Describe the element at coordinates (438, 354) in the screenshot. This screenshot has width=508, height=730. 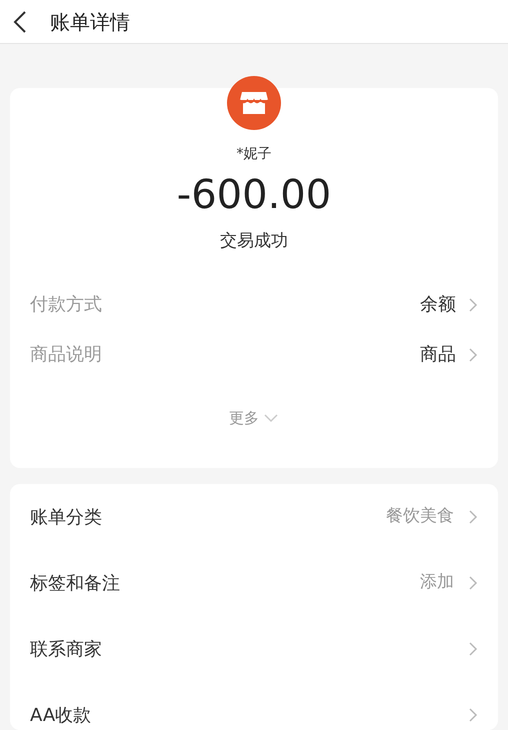
I see `detail-value: 商品` at that location.